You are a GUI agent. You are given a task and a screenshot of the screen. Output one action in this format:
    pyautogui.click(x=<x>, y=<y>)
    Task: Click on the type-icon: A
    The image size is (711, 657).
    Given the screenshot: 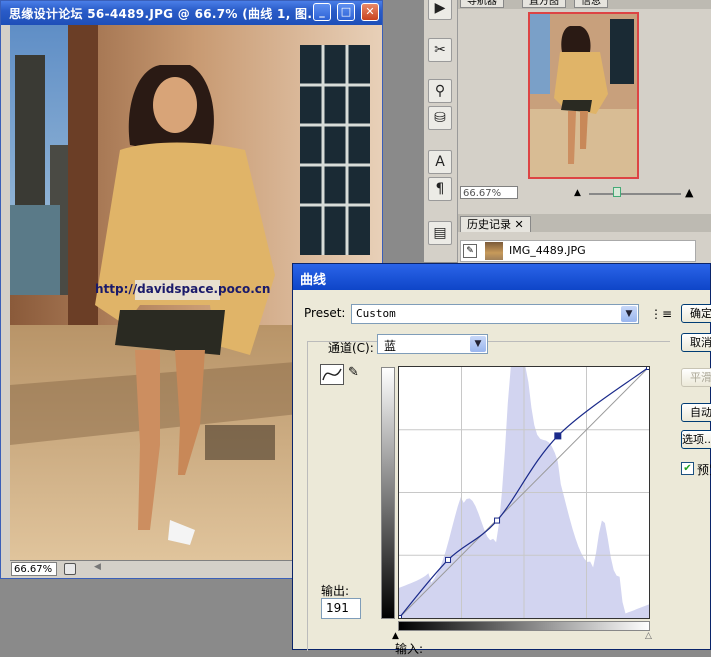 What is the action you would take?
    pyautogui.click(x=440, y=162)
    